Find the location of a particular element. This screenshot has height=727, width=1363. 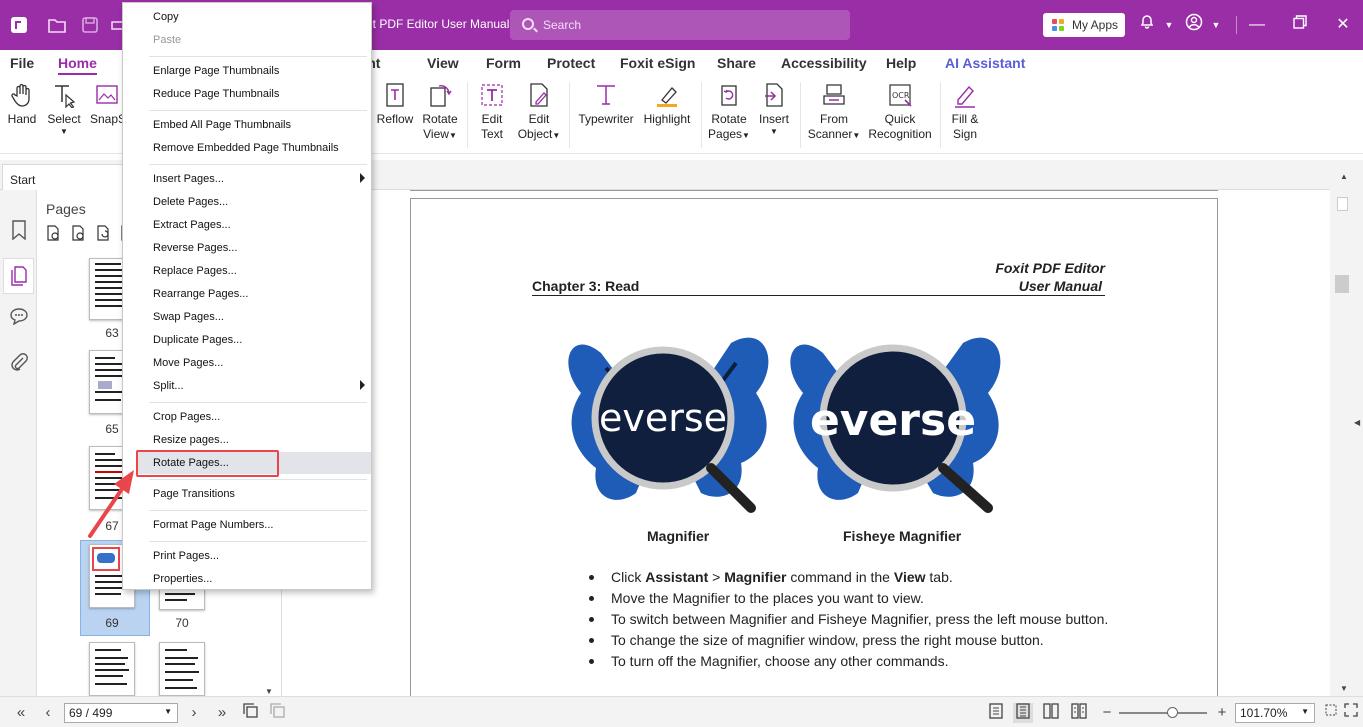

page-number-field: 69 / 499 ▼ is located at coordinates (121, 713).